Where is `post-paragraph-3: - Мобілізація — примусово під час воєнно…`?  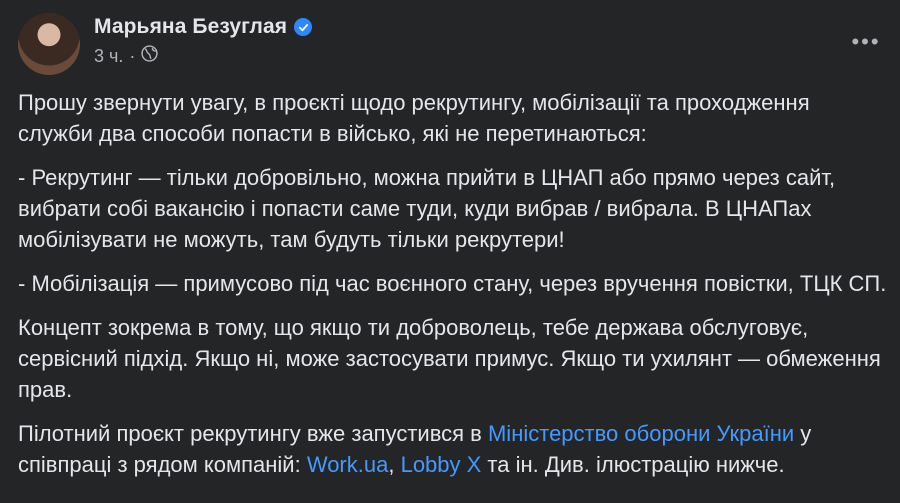 post-paragraph-3: - Мобілізація — примусово під час воєнно… is located at coordinates (452, 283).